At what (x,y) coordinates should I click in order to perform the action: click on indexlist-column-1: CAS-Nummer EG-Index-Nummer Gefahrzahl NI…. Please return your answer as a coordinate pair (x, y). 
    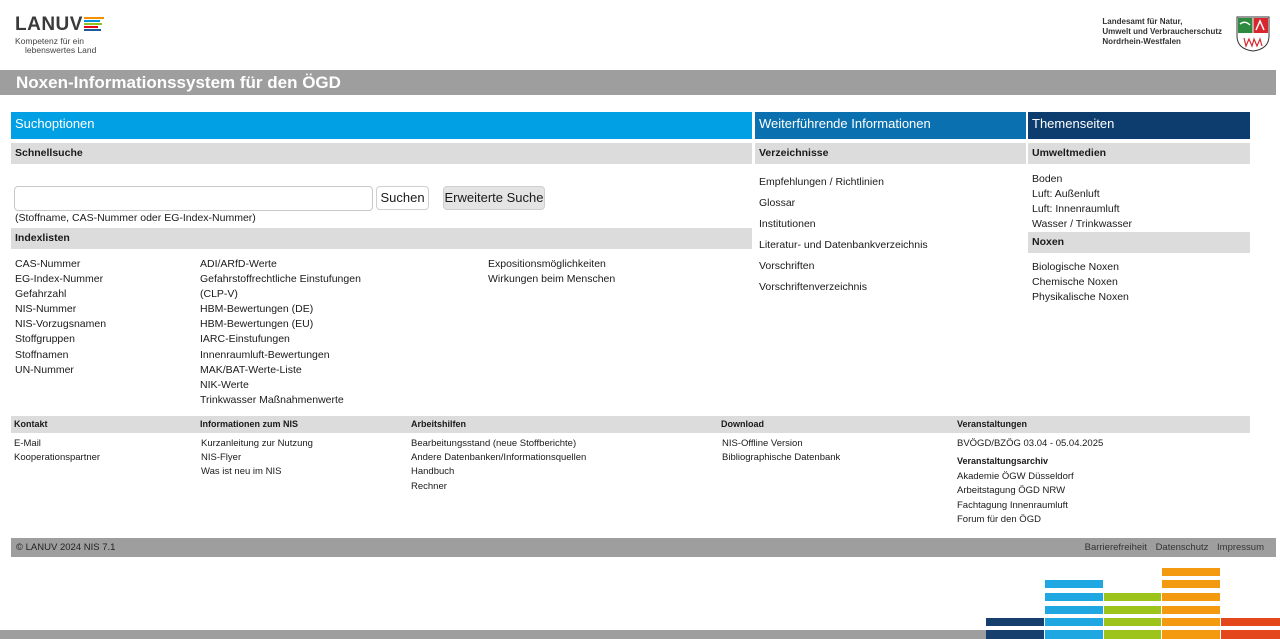
    Looking at the image, I should click on (60, 317).